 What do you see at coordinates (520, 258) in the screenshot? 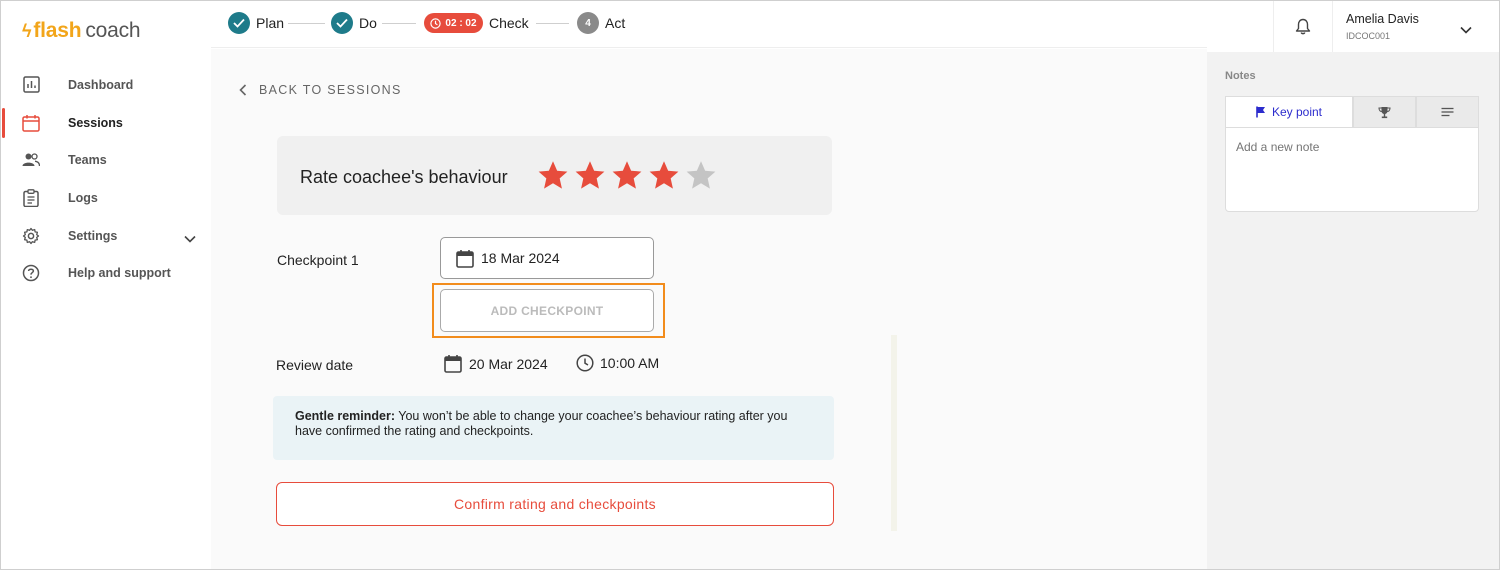
I see `checkpoint-date-value: 18 Mar 2024` at bounding box center [520, 258].